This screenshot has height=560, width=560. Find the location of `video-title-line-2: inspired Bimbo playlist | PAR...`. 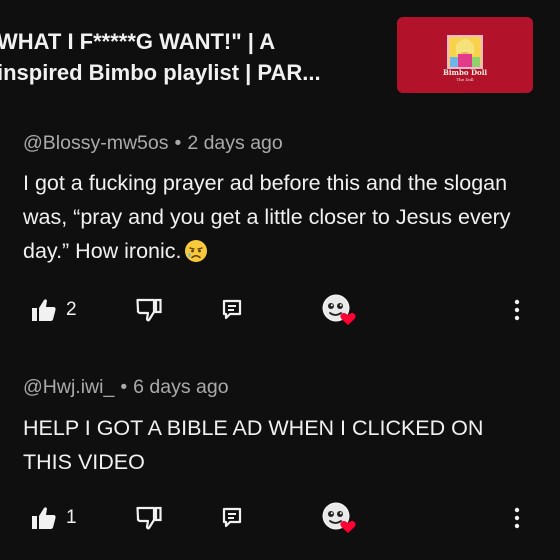

video-title-line-2: inspired Bimbo playlist | PAR... is located at coordinates (160, 72).